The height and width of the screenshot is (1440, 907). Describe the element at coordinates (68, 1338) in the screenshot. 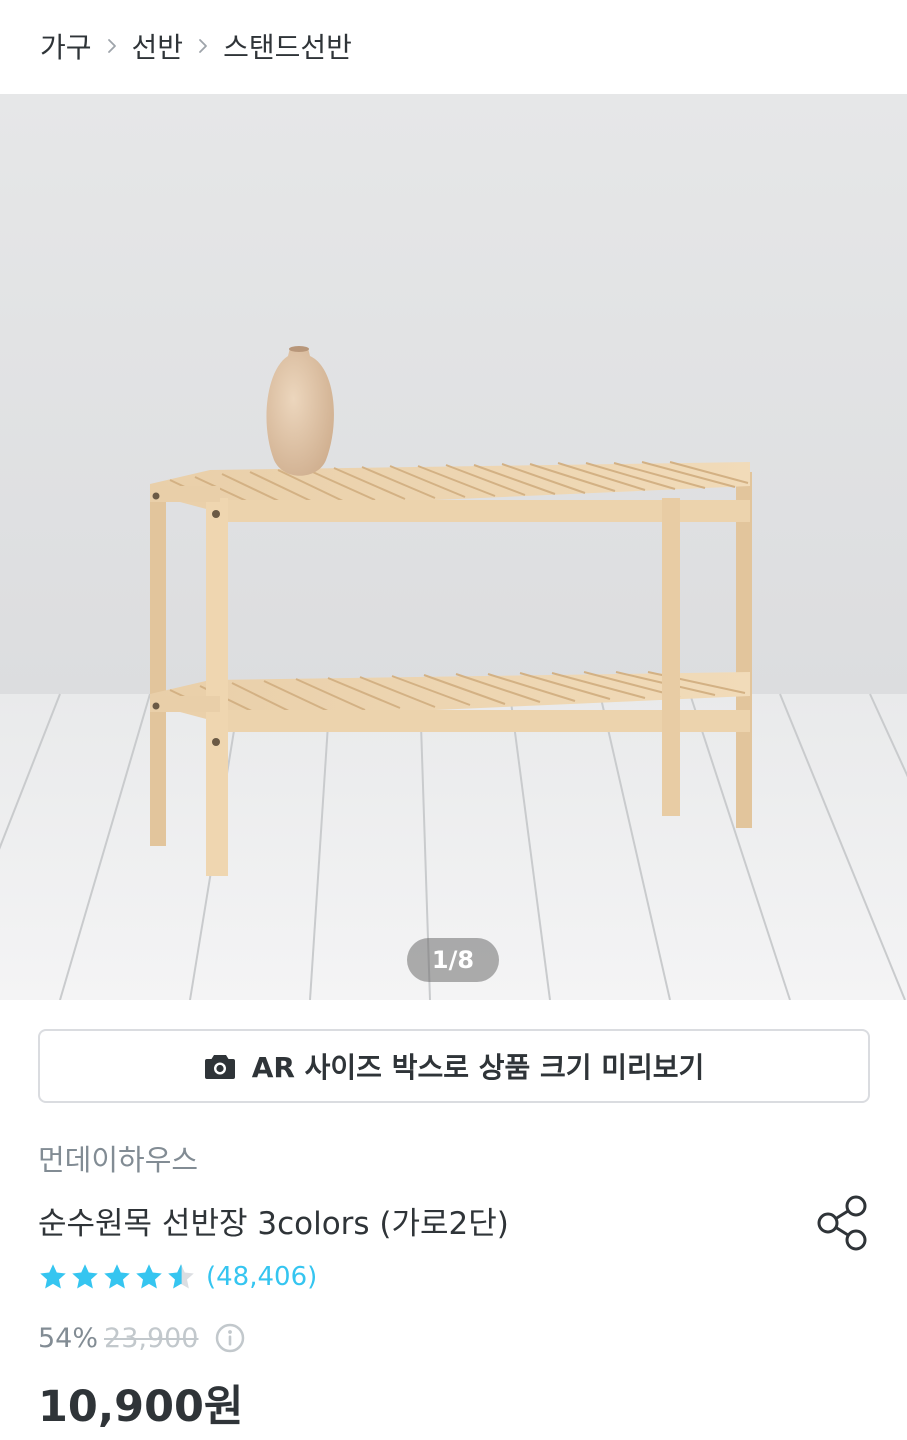

I see `discount-rate: 54%` at that location.